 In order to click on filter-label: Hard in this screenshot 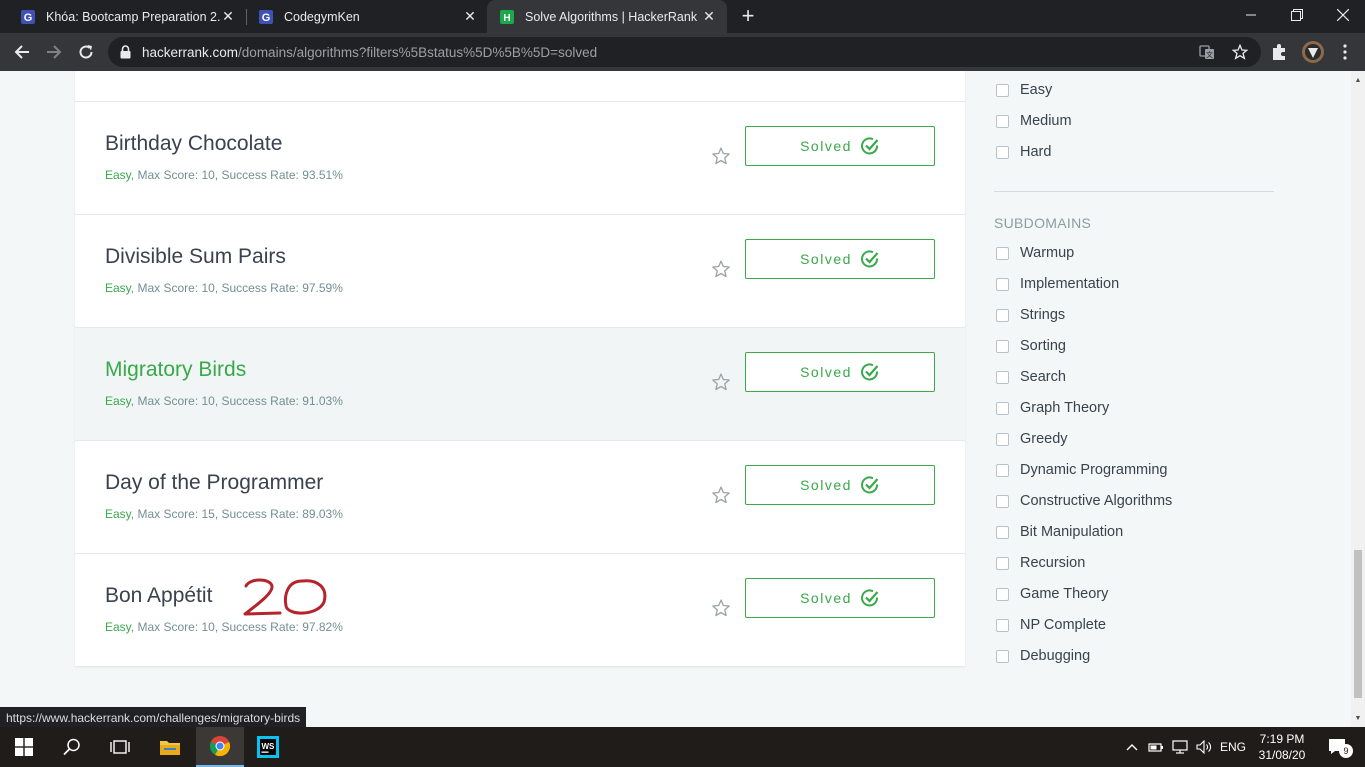, I will do `click(1036, 152)`.